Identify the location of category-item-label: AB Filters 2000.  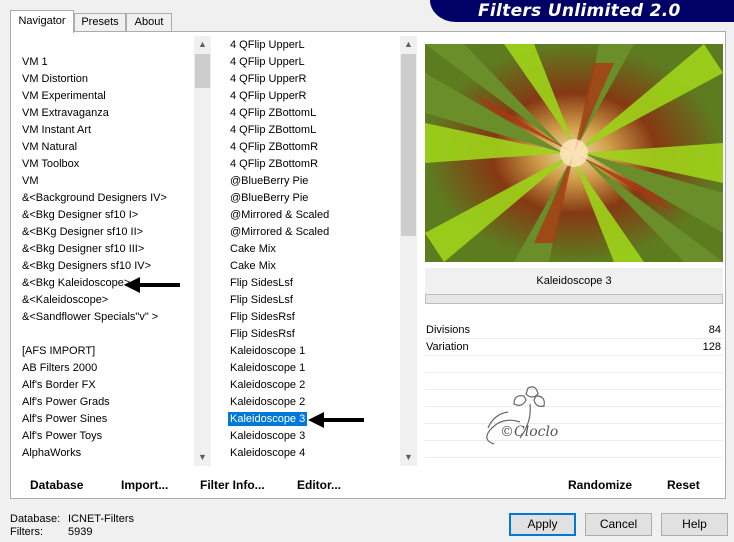
(60, 368).